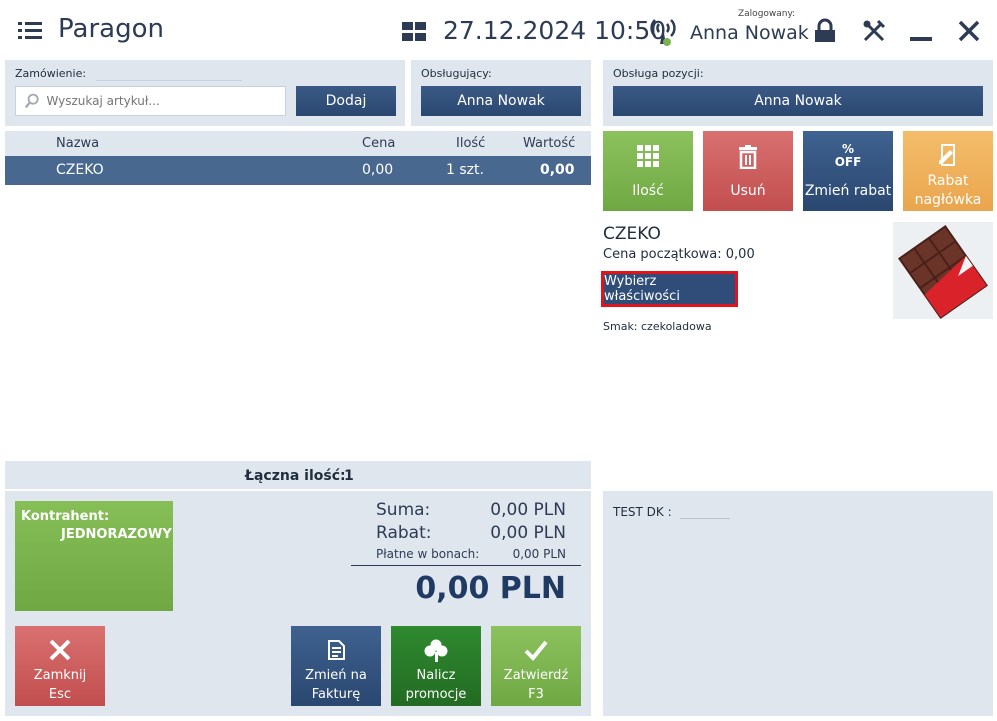  What do you see at coordinates (648, 171) in the screenshot?
I see `qty-button: Ilość` at bounding box center [648, 171].